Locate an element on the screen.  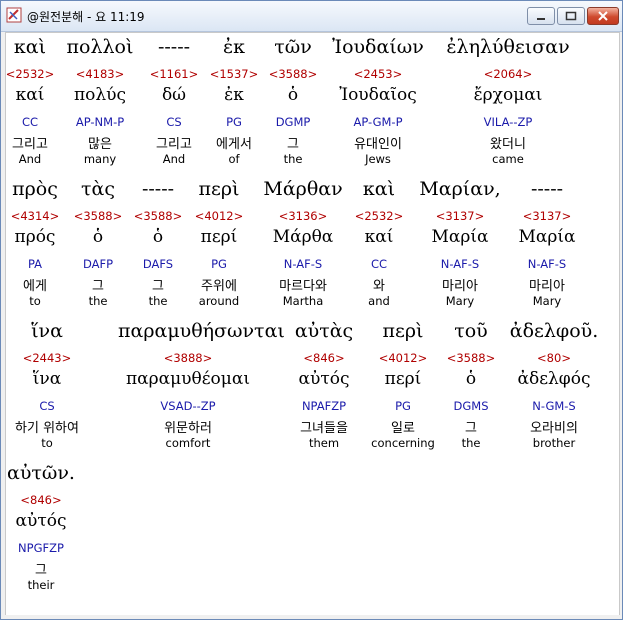
word-greek: αὐτῶν. is located at coordinates (41, 473).